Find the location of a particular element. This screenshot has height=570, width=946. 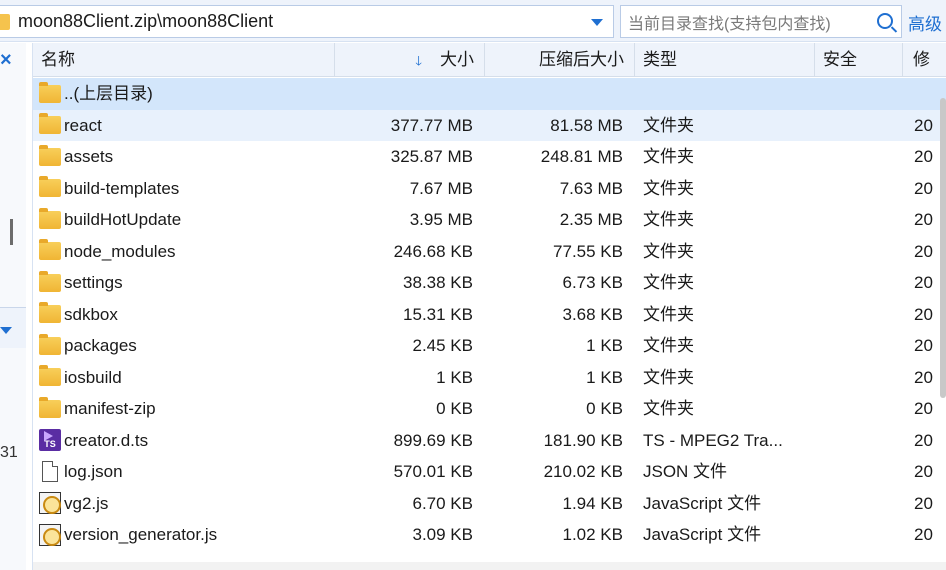

table-row: assets 325.87 MB 248.81 MB 文件夹 20 is located at coordinates (489, 157).